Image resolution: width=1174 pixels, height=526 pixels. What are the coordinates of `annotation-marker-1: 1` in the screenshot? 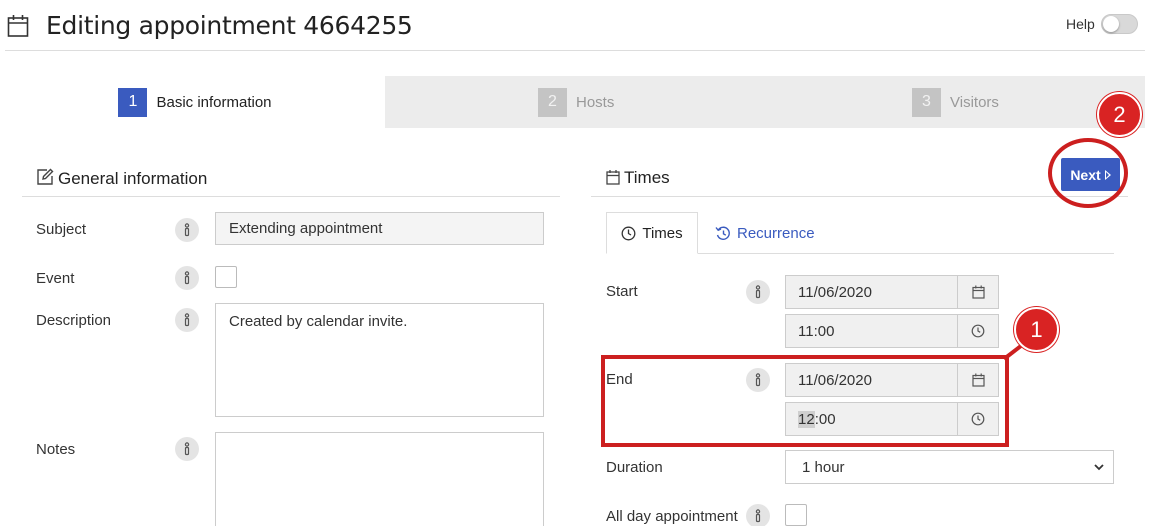 It's located at (1036, 329).